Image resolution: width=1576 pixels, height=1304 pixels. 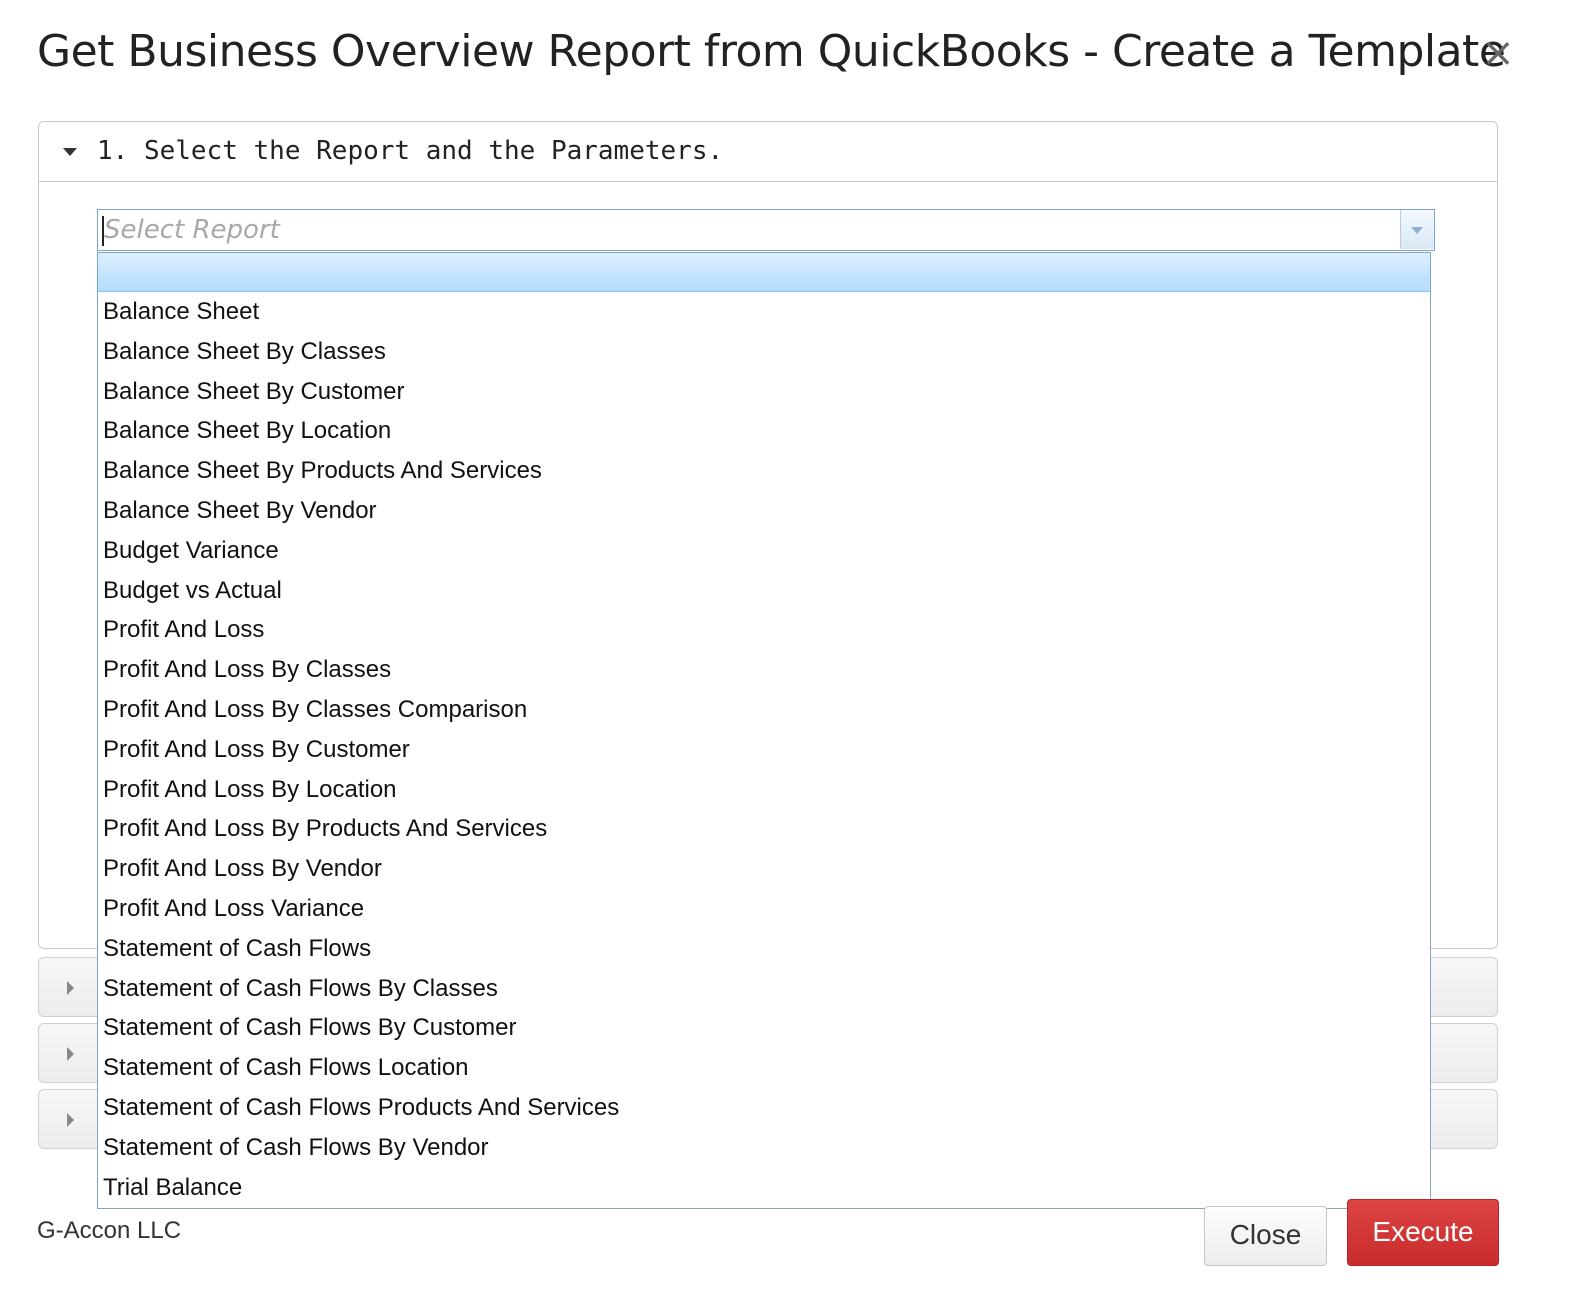 What do you see at coordinates (764, 949) in the screenshot?
I see `dropdown-option: Statement of Cash Flows` at bounding box center [764, 949].